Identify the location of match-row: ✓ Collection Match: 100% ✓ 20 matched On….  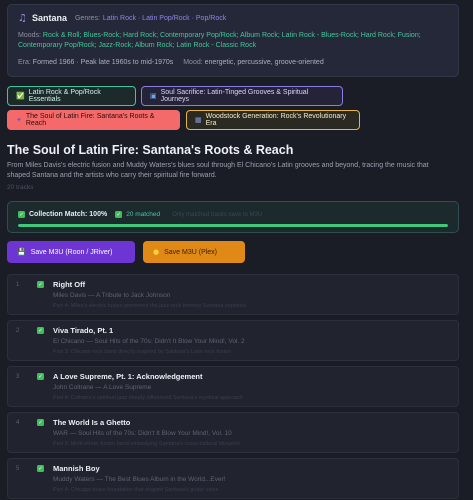
(233, 214).